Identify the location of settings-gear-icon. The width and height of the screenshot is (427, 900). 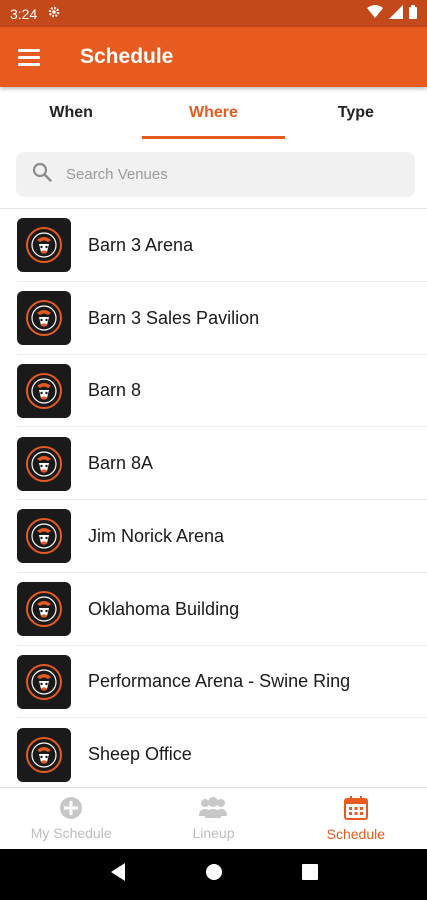
(54, 13).